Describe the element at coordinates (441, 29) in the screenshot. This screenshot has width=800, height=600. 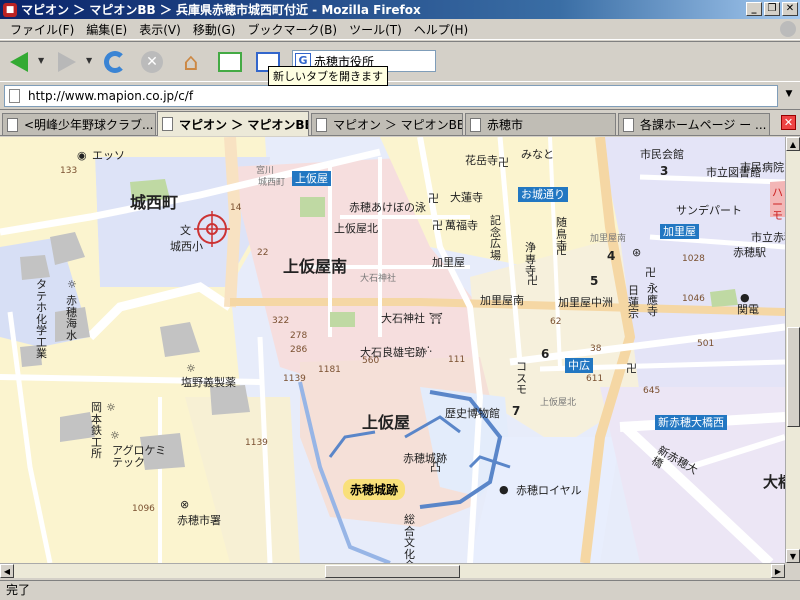
I see `menu-help: ヘルプ(H)` at that location.